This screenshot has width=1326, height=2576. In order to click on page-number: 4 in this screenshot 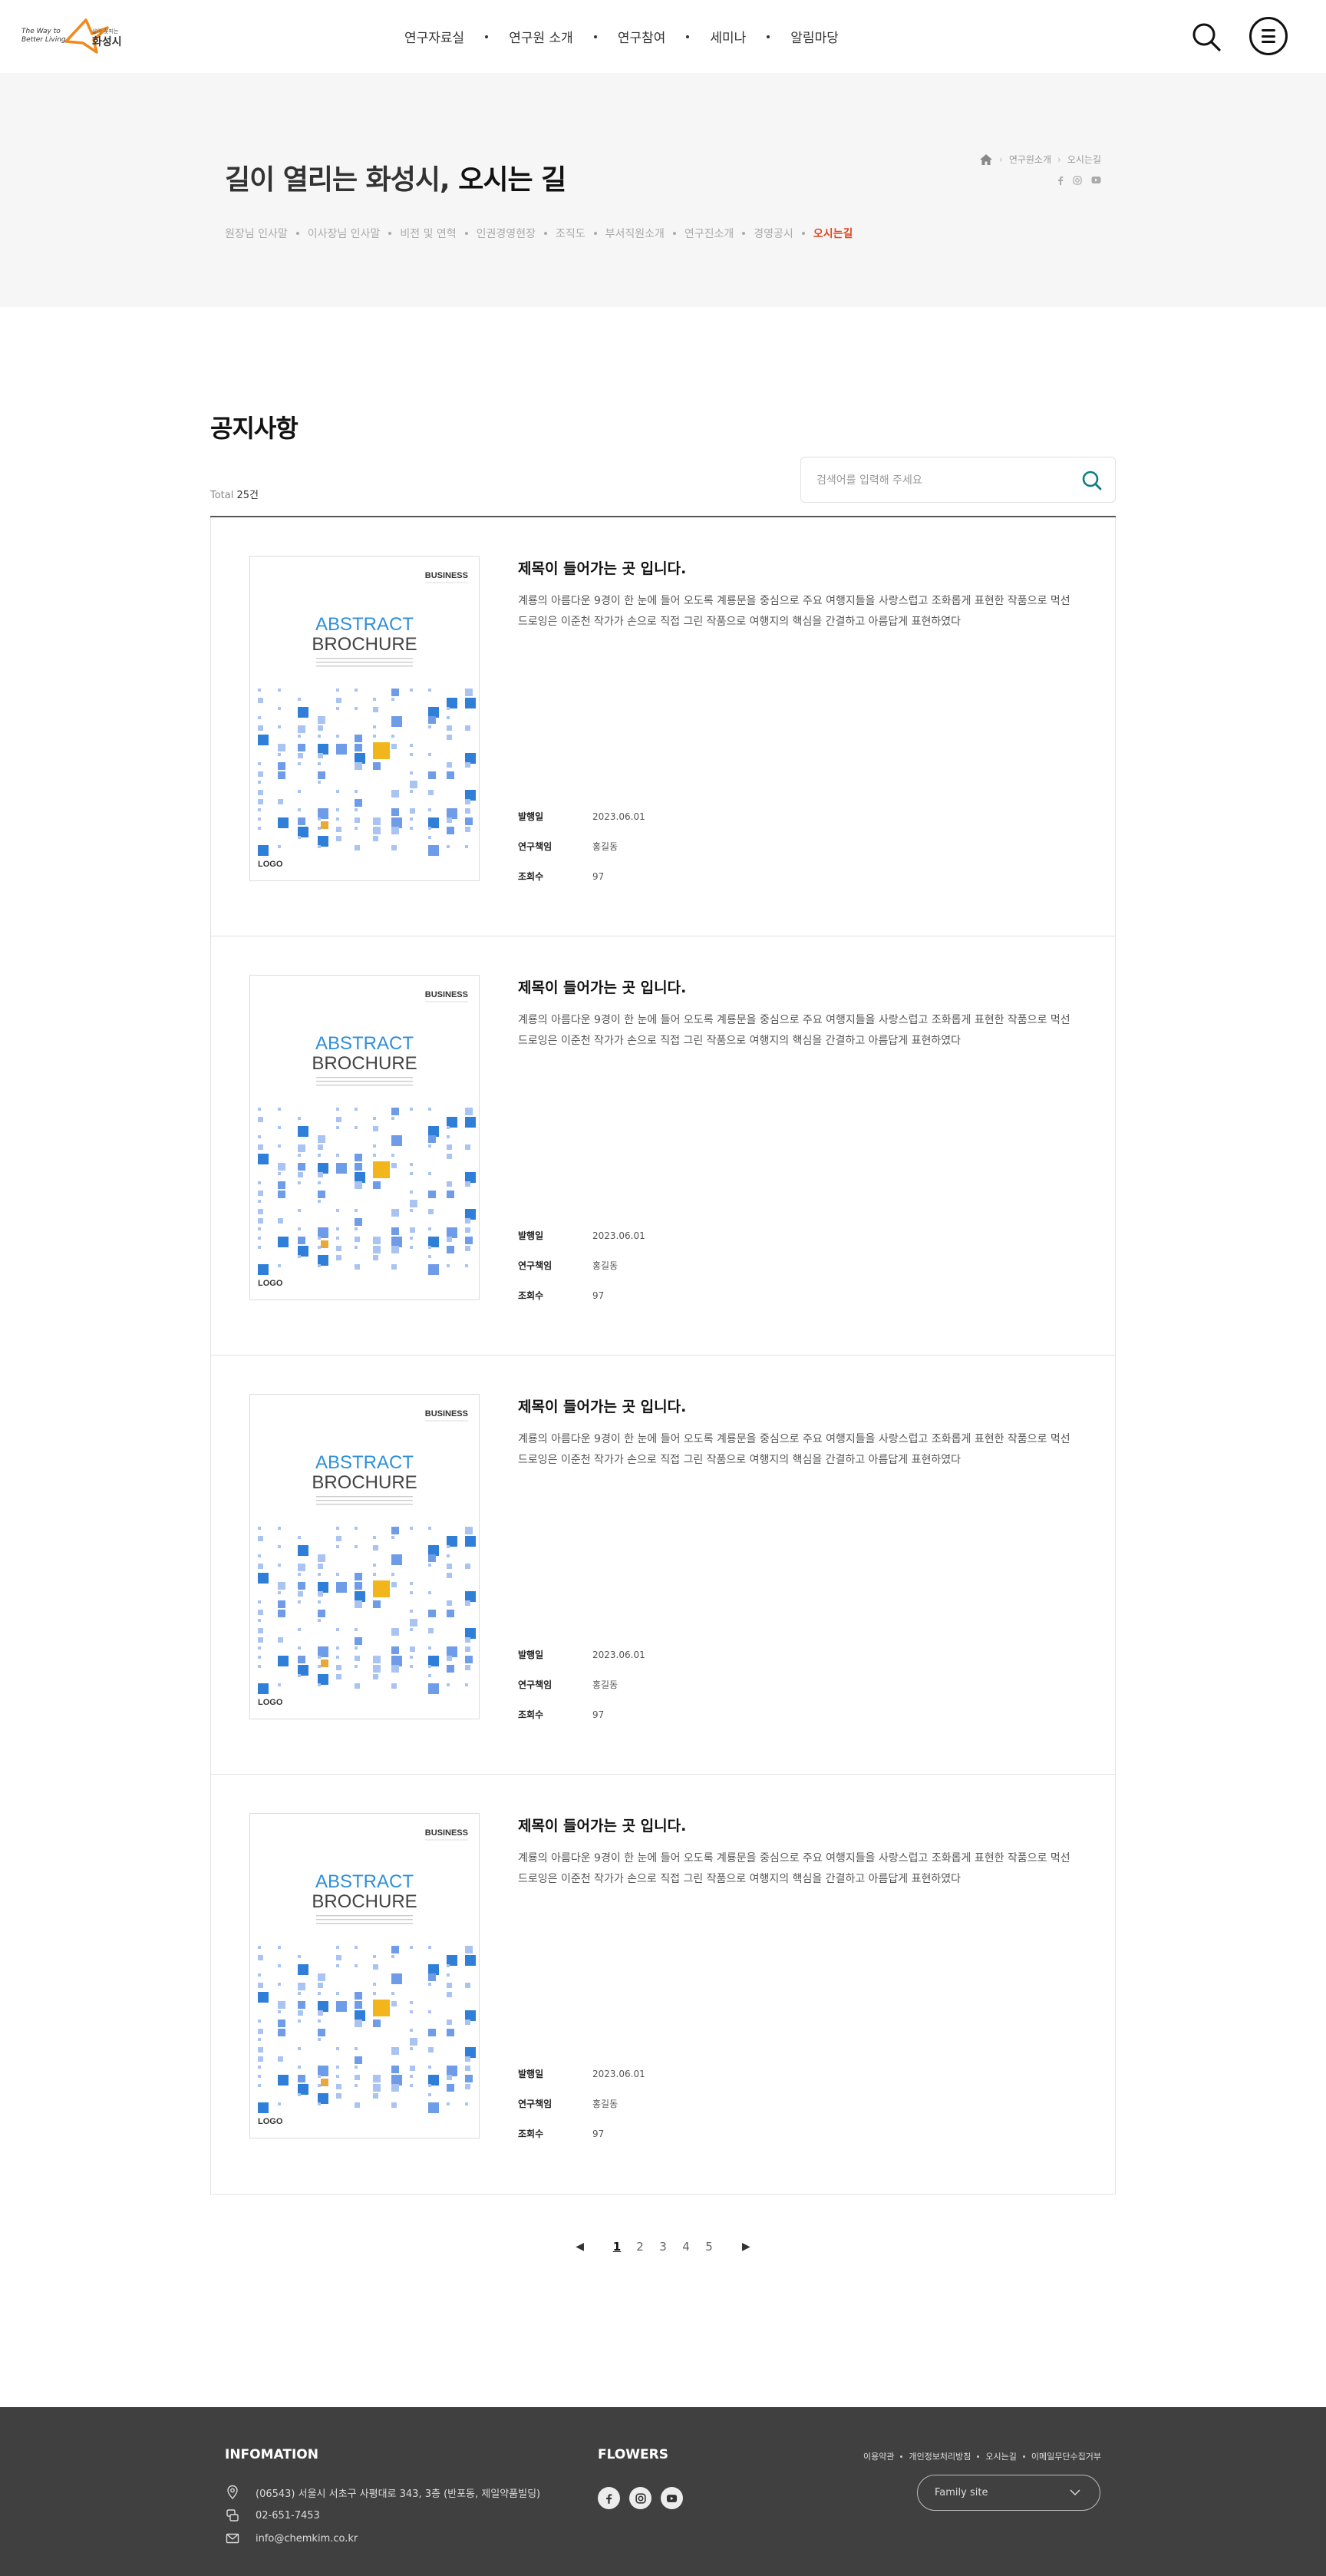, I will do `click(687, 2247)`.